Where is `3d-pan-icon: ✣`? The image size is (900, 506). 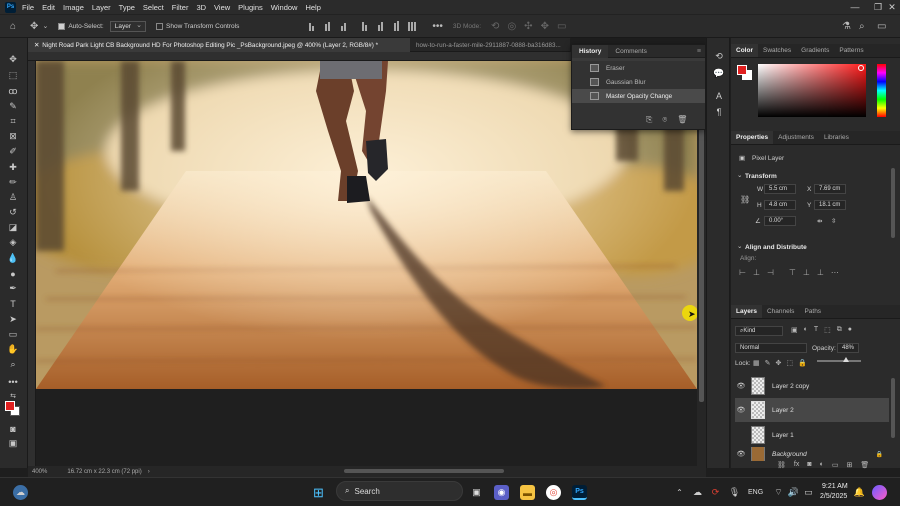
3d-pan-icon: ✣ is located at coordinates (528, 26).